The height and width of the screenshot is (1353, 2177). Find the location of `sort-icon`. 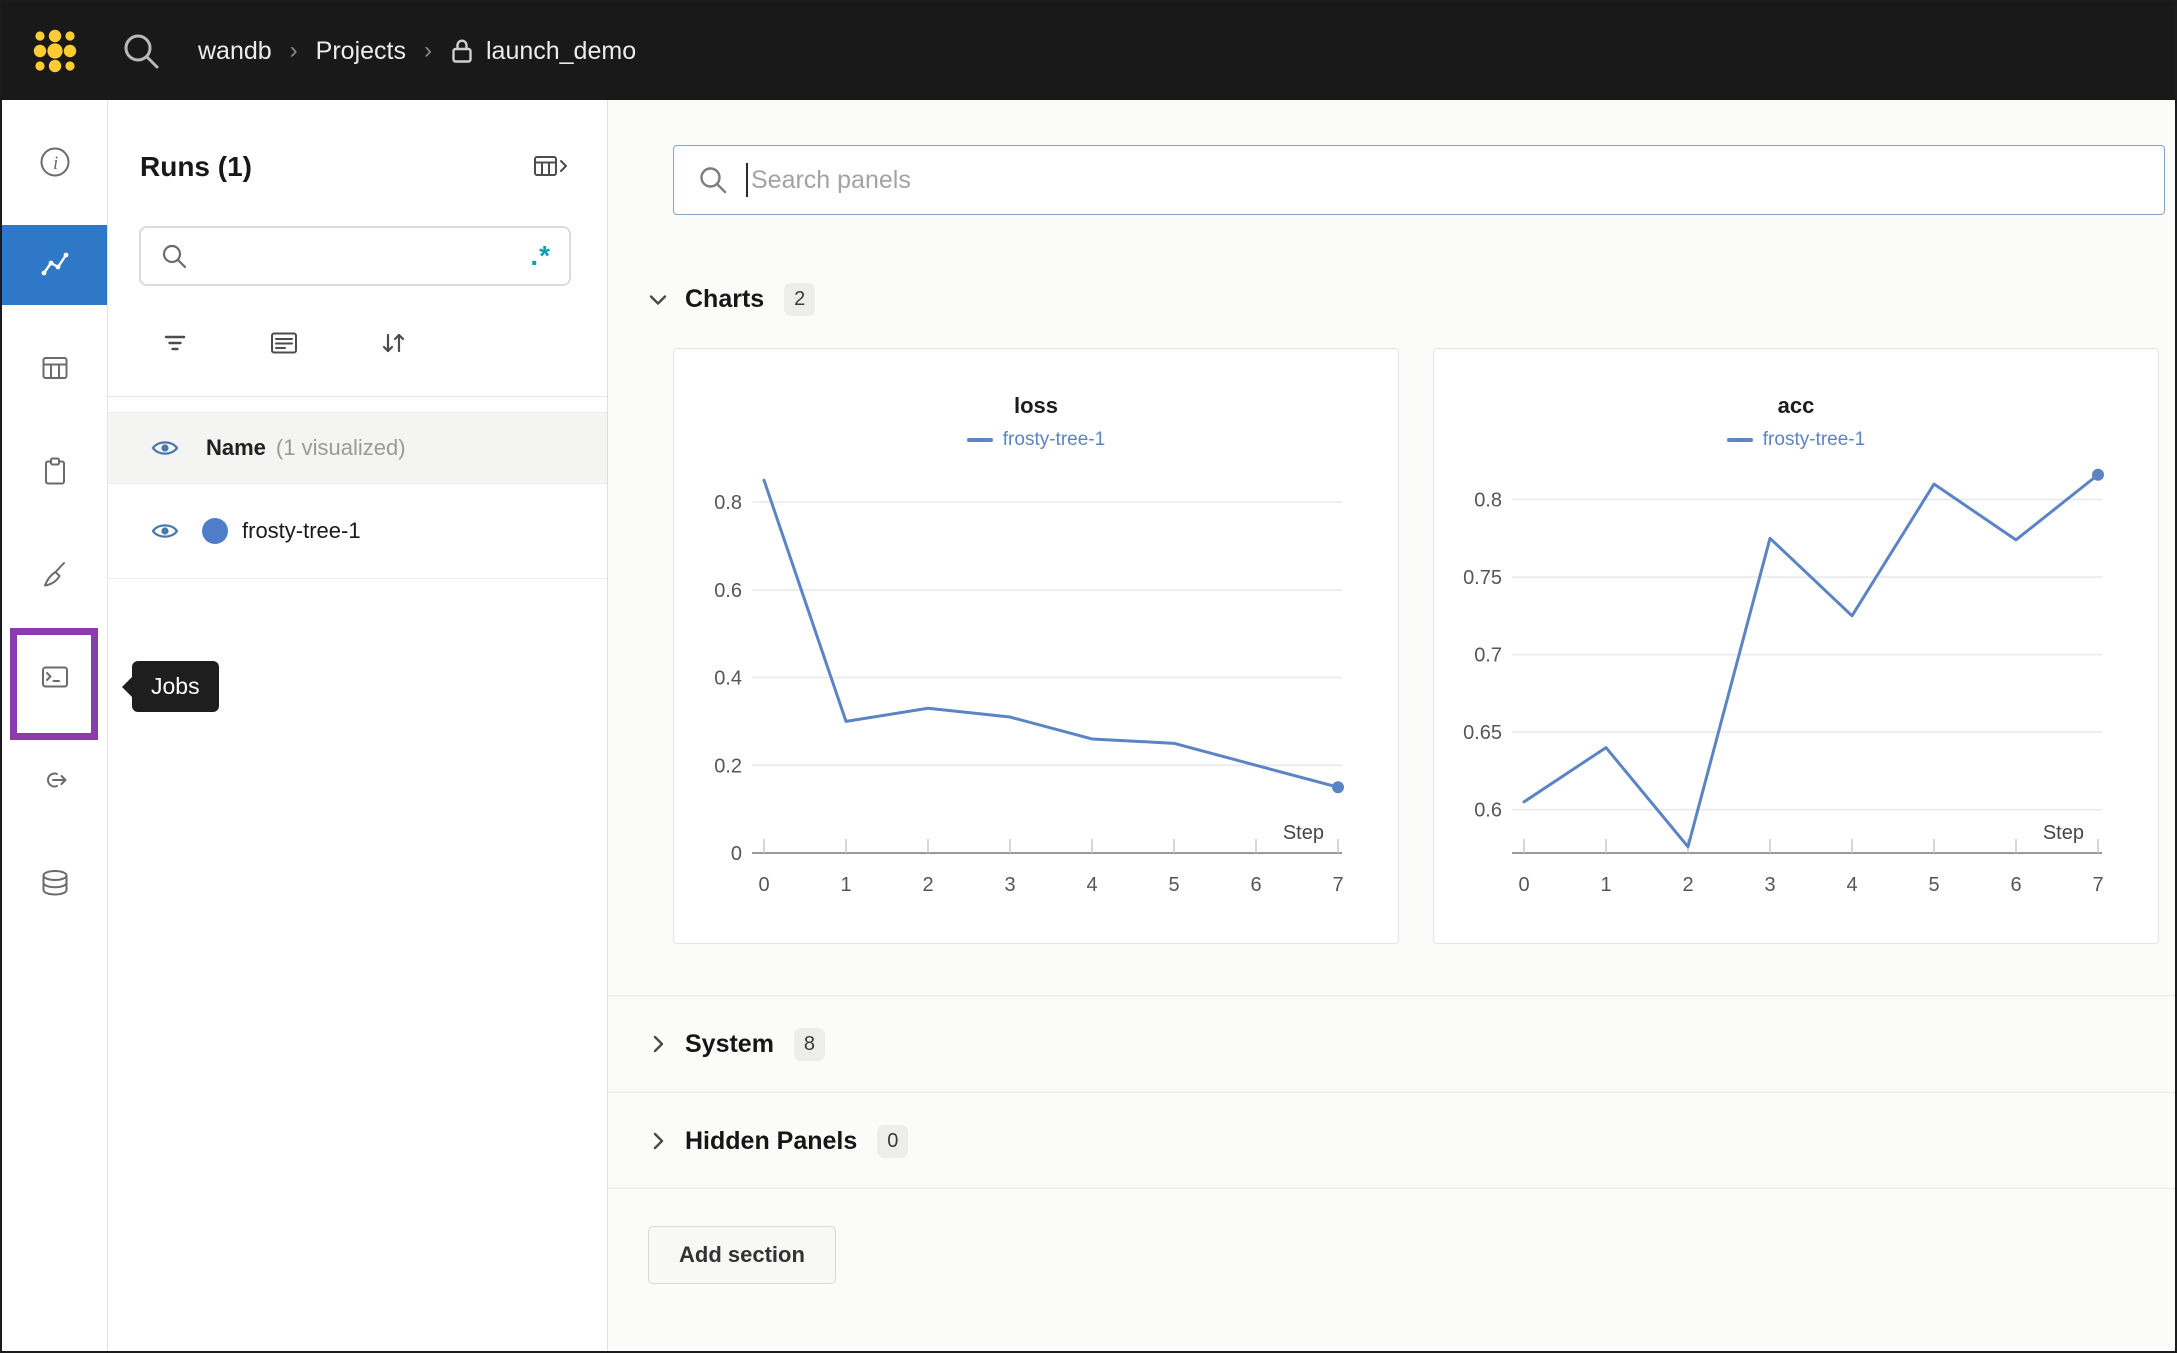

sort-icon is located at coordinates (393, 343).